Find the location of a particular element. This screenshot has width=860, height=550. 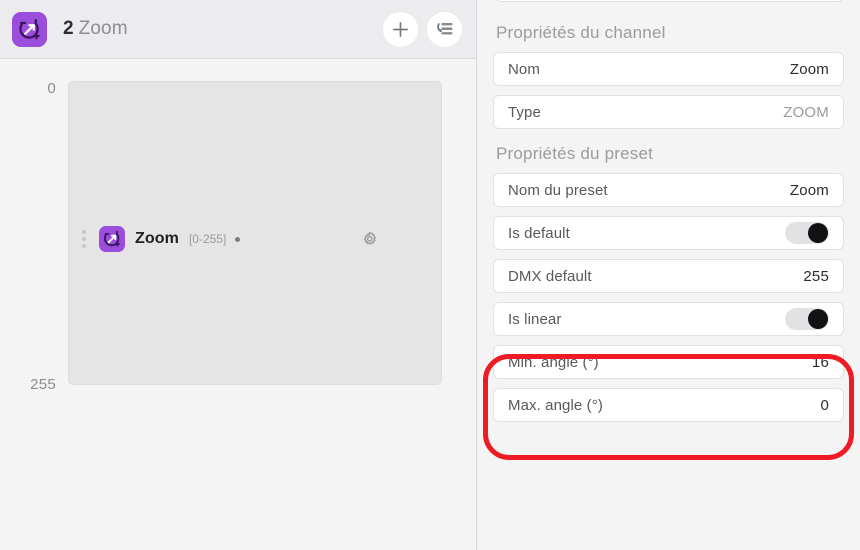

scale-label-bottom: 255 is located at coordinates (43, 384).